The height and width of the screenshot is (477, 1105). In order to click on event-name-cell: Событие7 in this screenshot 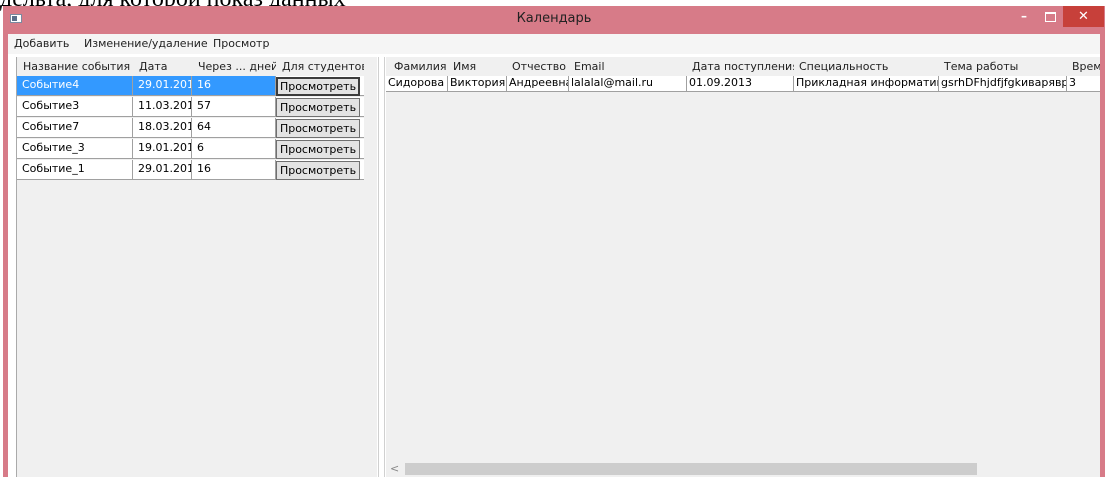, I will do `click(75, 127)`.